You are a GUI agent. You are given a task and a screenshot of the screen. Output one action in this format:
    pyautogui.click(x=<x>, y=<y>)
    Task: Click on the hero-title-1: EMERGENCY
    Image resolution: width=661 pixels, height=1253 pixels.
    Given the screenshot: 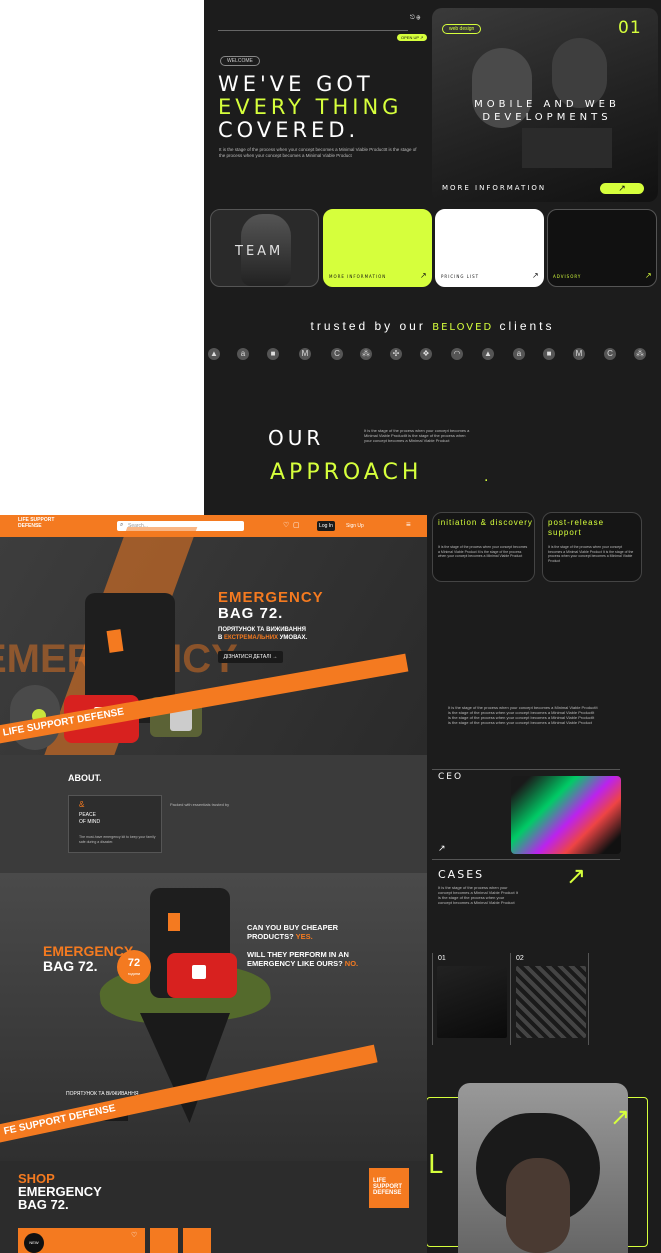 What is the action you would take?
    pyautogui.click(x=271, y=597)
    